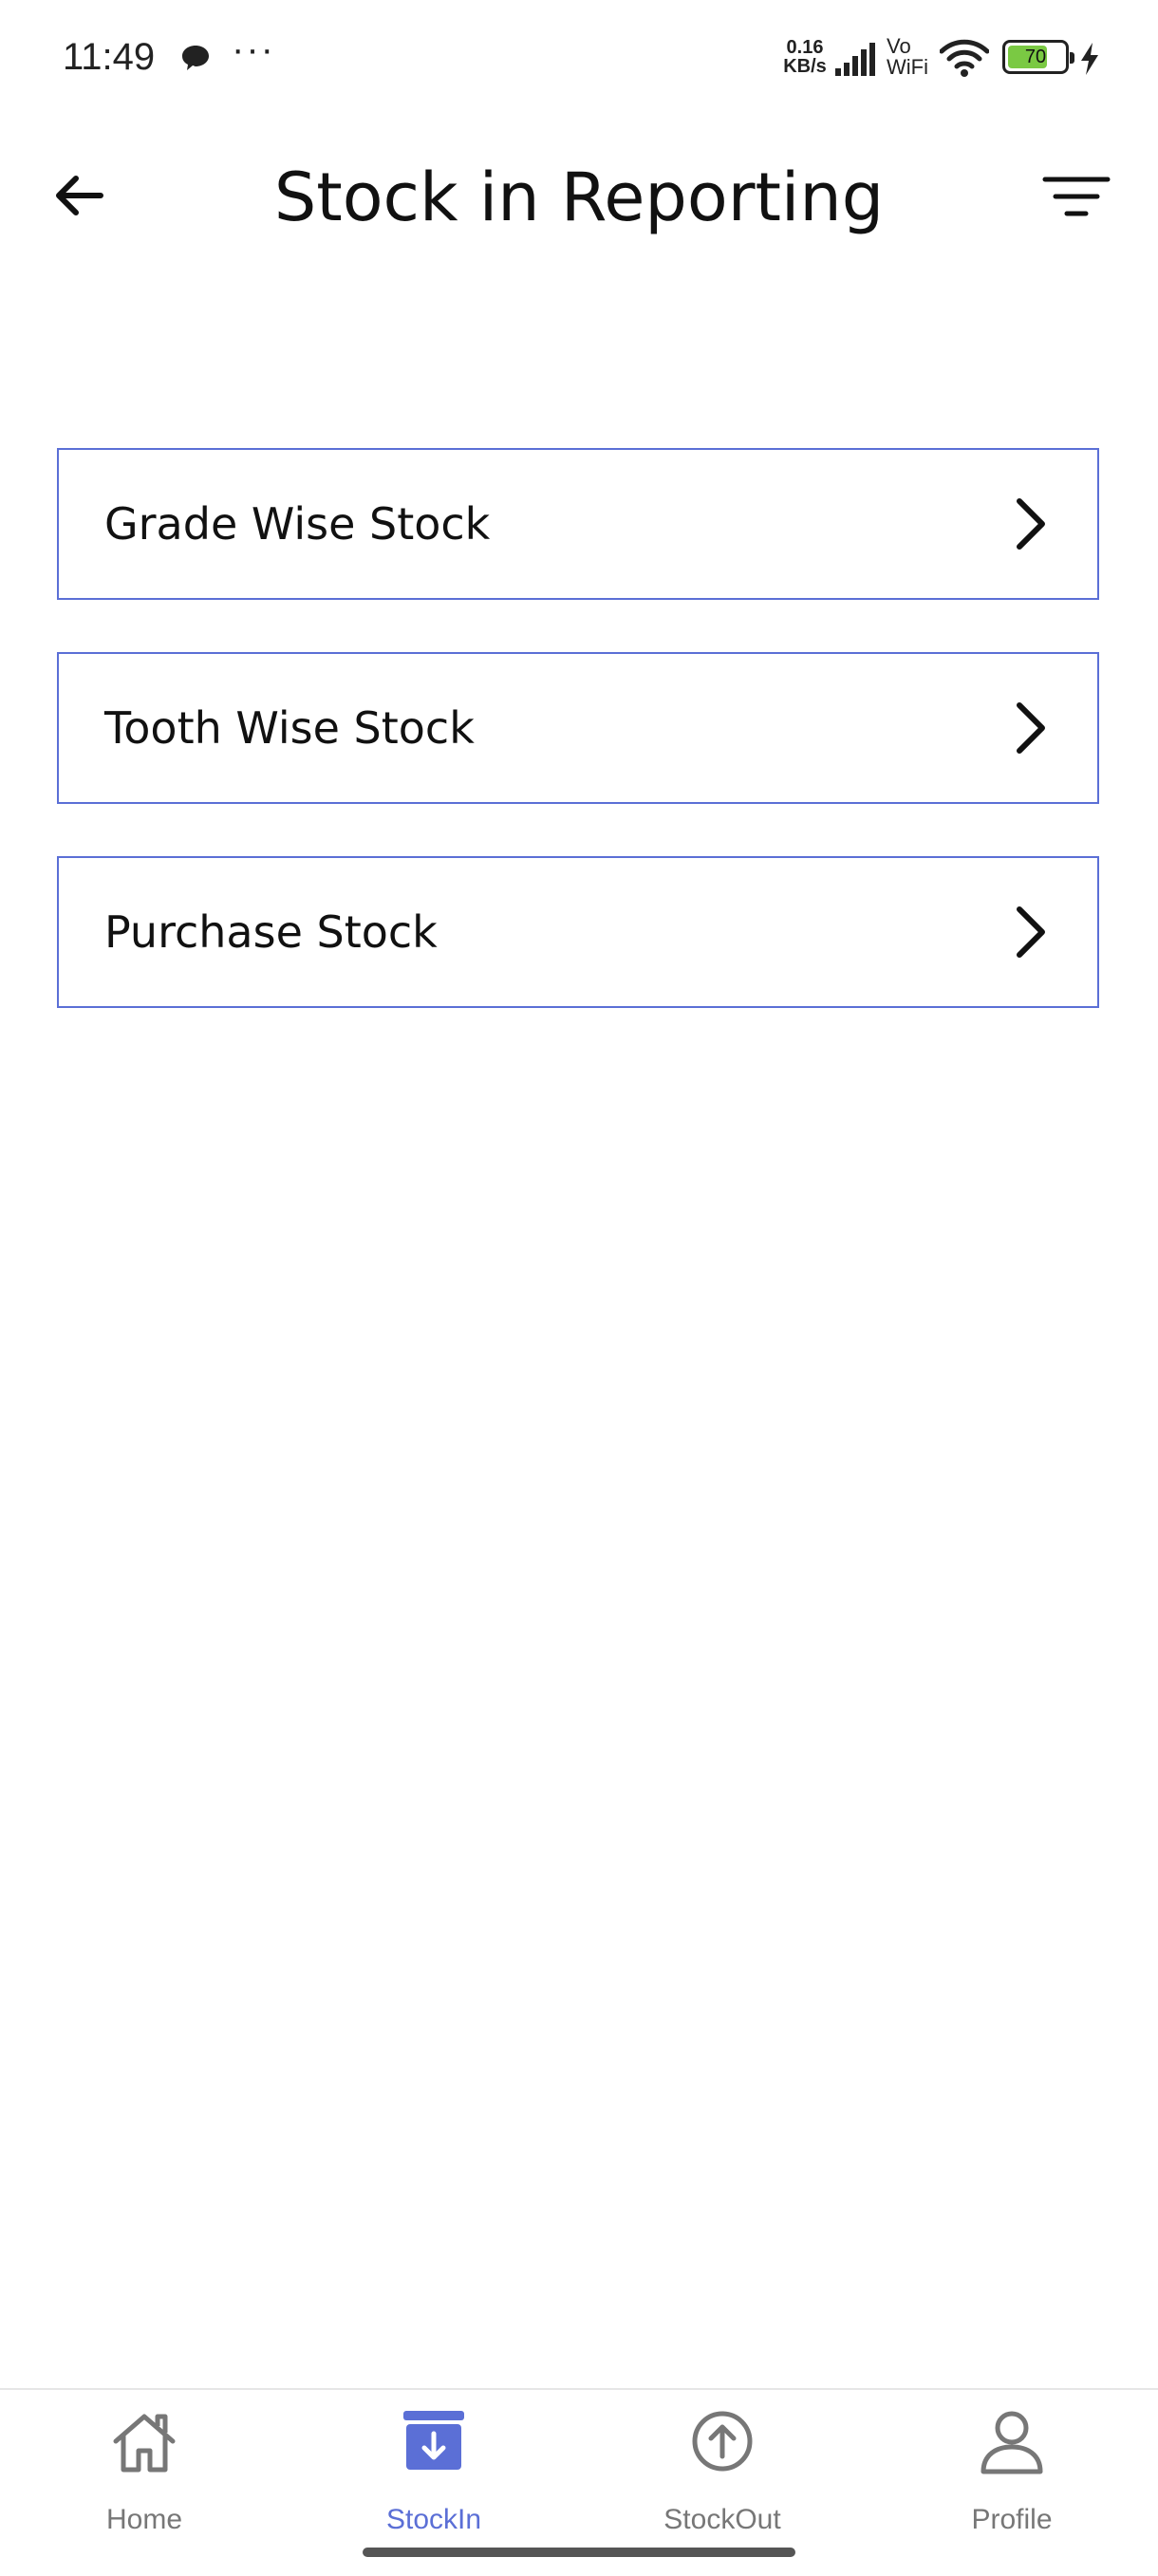  I want to click on filter-button, so click(1076, 197).